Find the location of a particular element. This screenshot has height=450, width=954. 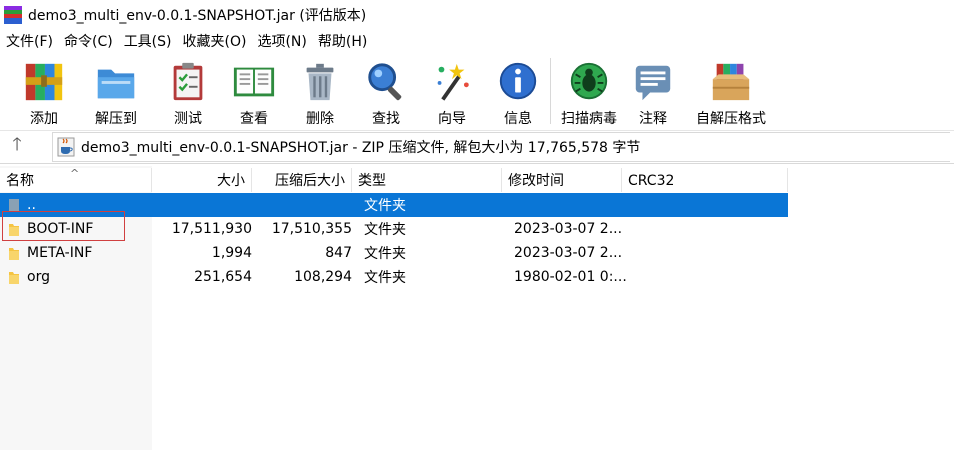

virus-scan-button-label: 扫描病毒 is located at coordinates (589, 119).